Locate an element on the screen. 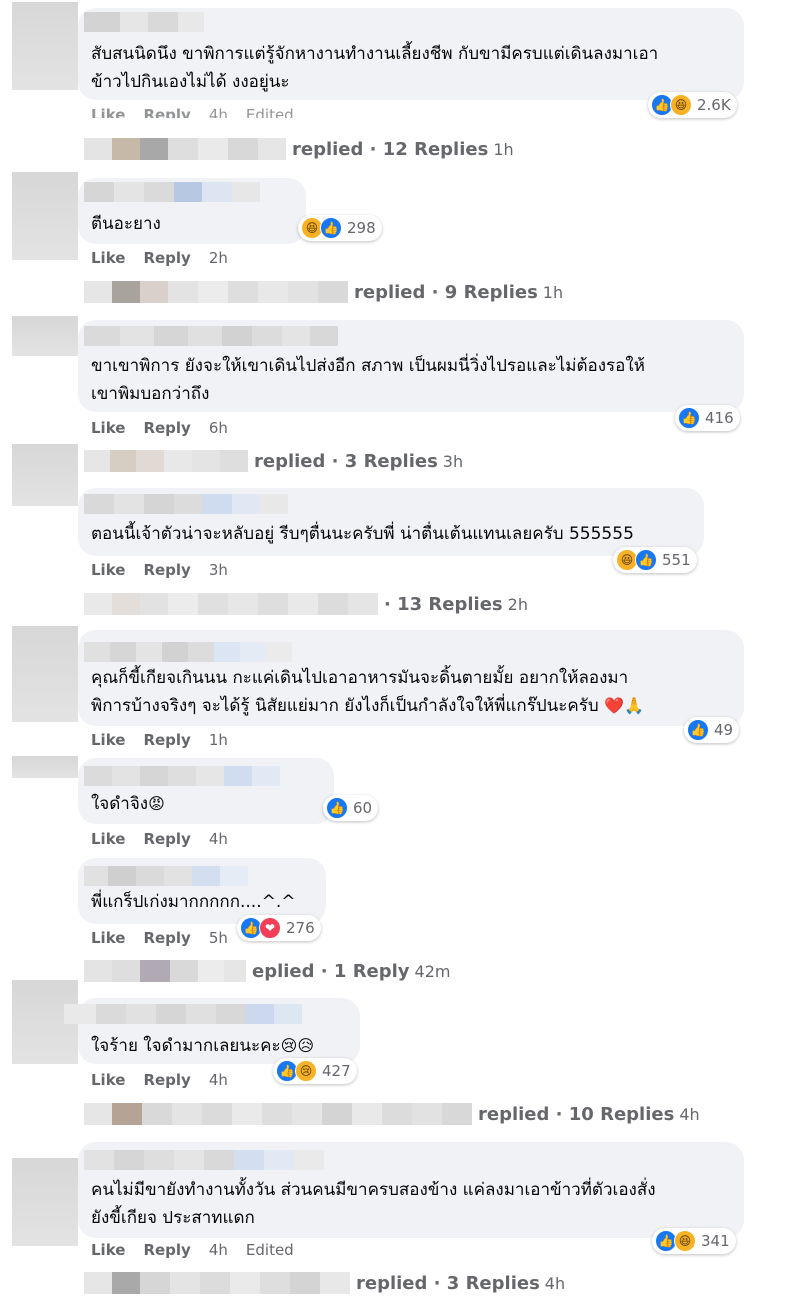 Image resolution: width=800 pixels, height=1300 pixels. replies-label: eplied · 1 Reply is located at coordinates (331, 971).